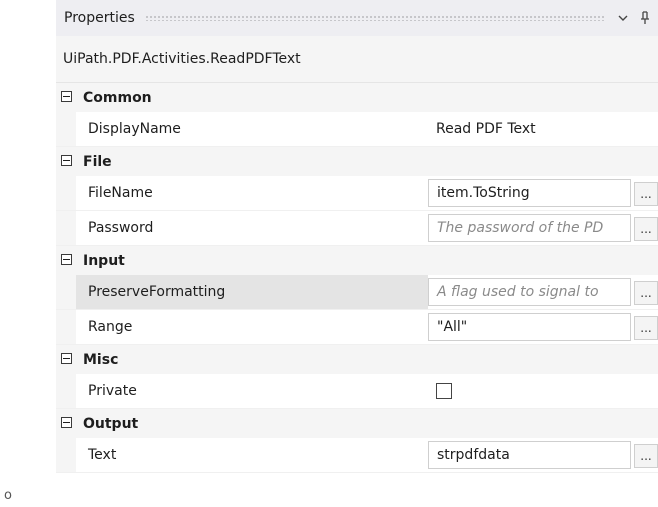 Image resolution: width=658 pixels, height=507 pixels. Describe the element at coordinates (104, 260) in the screenshot. I see `category-label: Input` at that location.